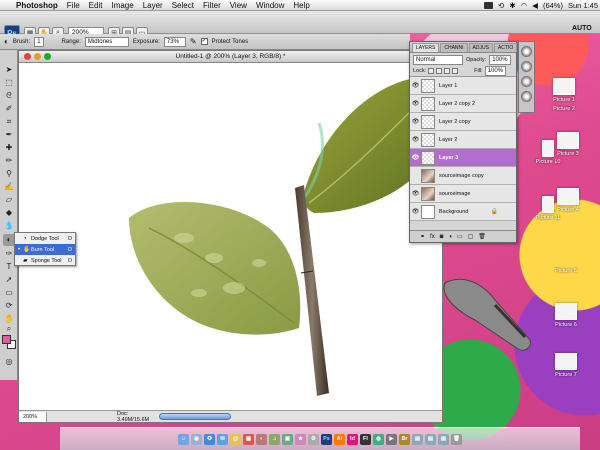 This screenshot has width=600, height=450. Describe the element at coordinates (47, 56) in the screenshot. I see `zoom-window-icon` at that location.